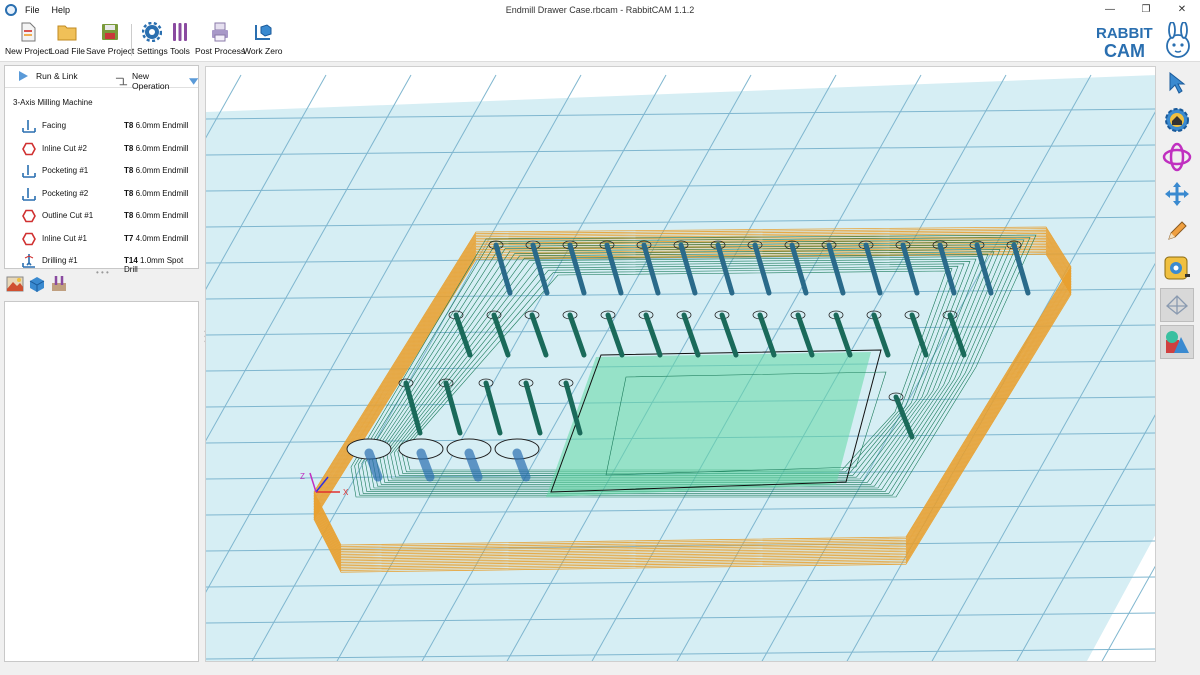 This screenshot has height=675, width=1200. I want to click on solid-view-button, so click(1177, 342).